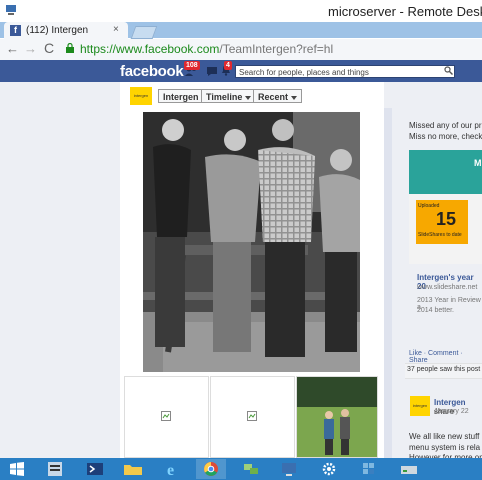 Image resolution: width=482 pixels, height=480 pixels. I want to click on post-text: We all like new stuff, so click(444, 436).